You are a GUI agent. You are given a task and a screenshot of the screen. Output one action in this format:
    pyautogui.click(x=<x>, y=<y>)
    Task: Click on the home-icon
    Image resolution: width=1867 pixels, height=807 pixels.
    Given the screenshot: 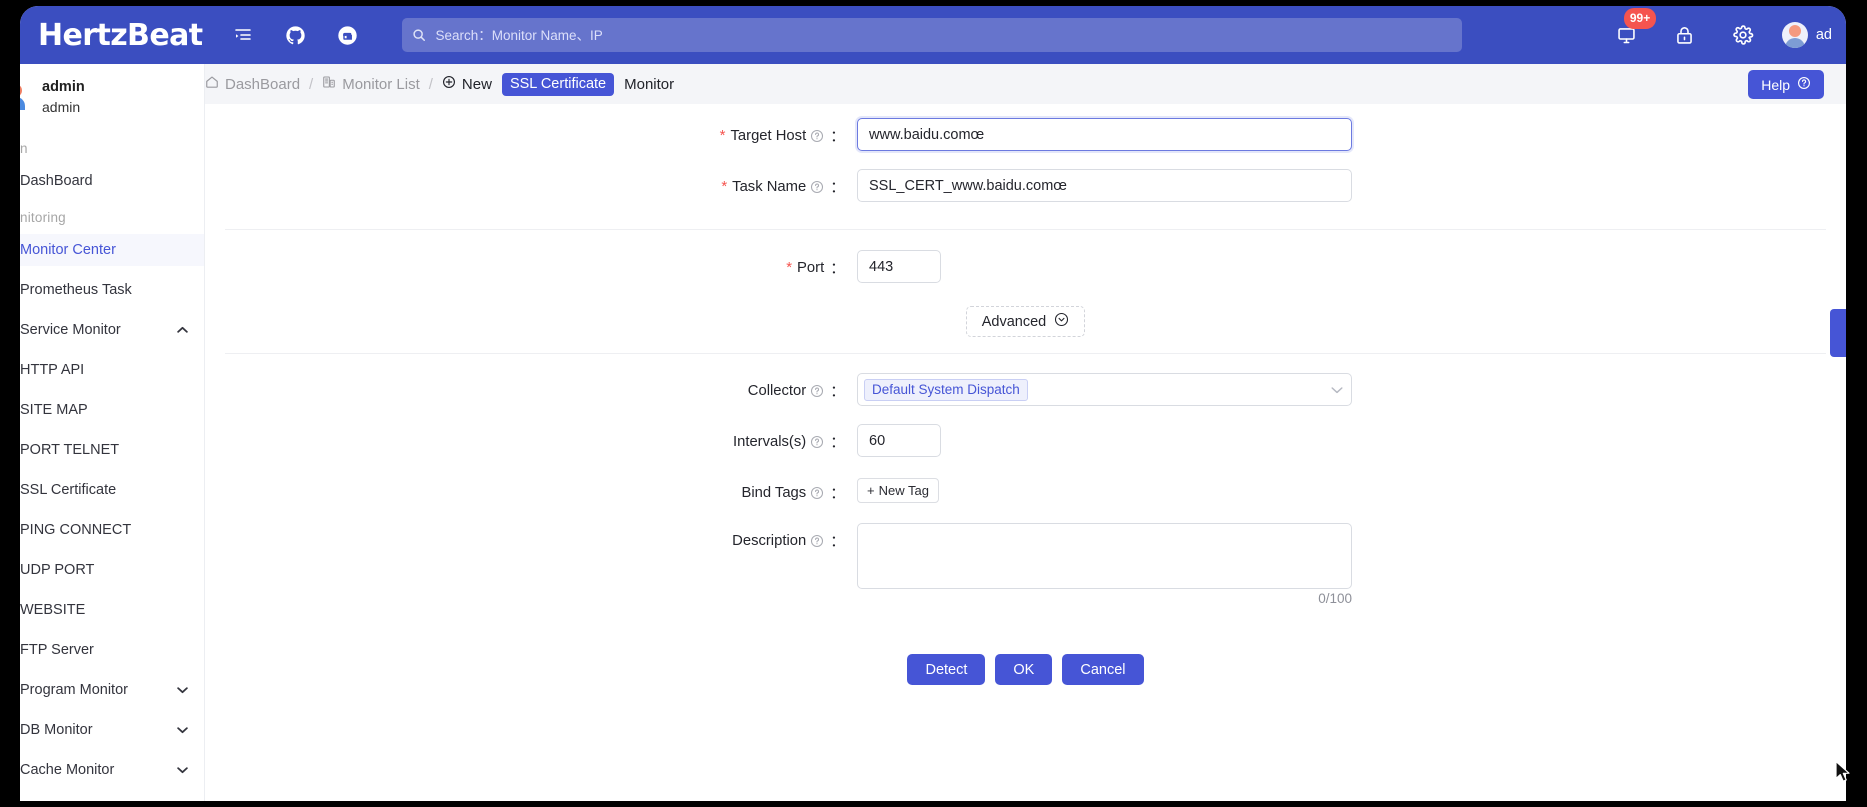 What is the action you would take?
    pyautogui.click(x=212, y=84)
    